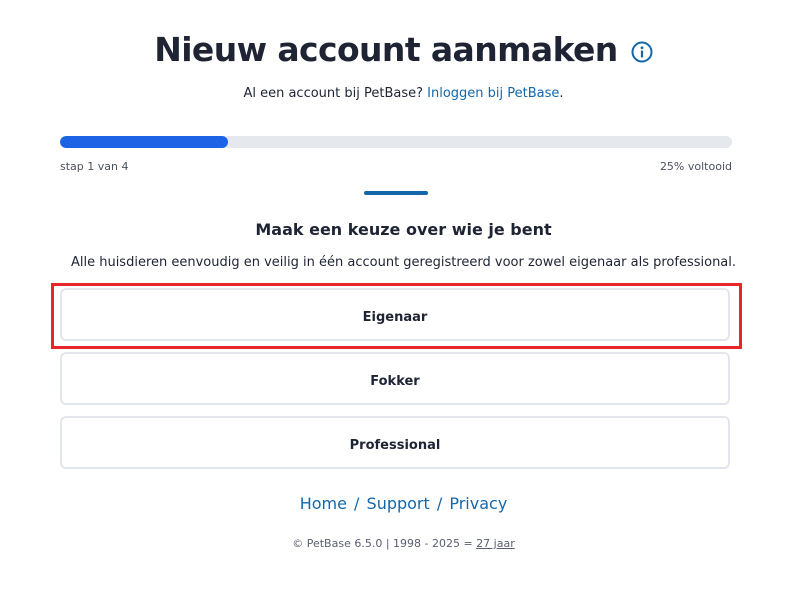 The image size is (807, 593). I want to click on login-prompt-suffix: ., so click(561, 93).